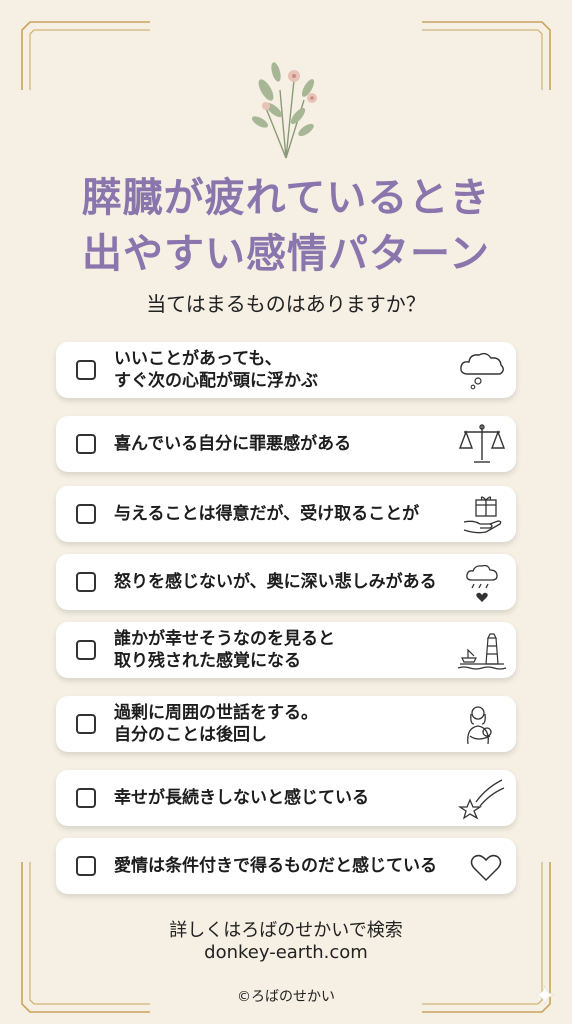 This screenshot has height=1024, width=572. I want to click on checklist-item: 与えることは得意だが、受け取ることが, so click(286, 514).